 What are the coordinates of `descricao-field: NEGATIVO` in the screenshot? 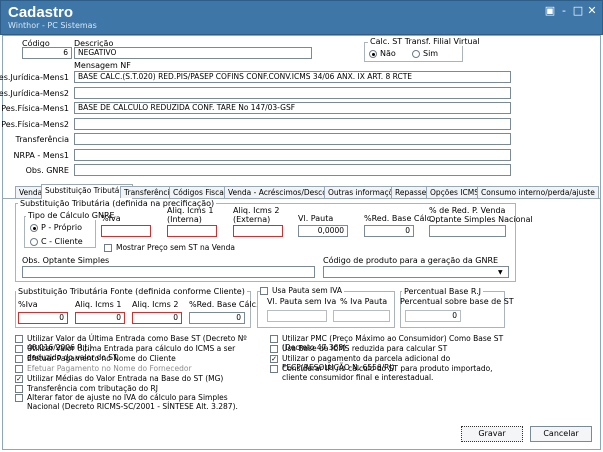 It's located at (193, 53).